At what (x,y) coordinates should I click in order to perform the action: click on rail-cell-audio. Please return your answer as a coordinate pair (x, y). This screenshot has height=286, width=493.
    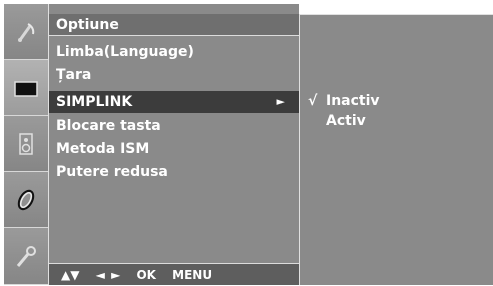
    Looking at the image, I should click on (26, 144).